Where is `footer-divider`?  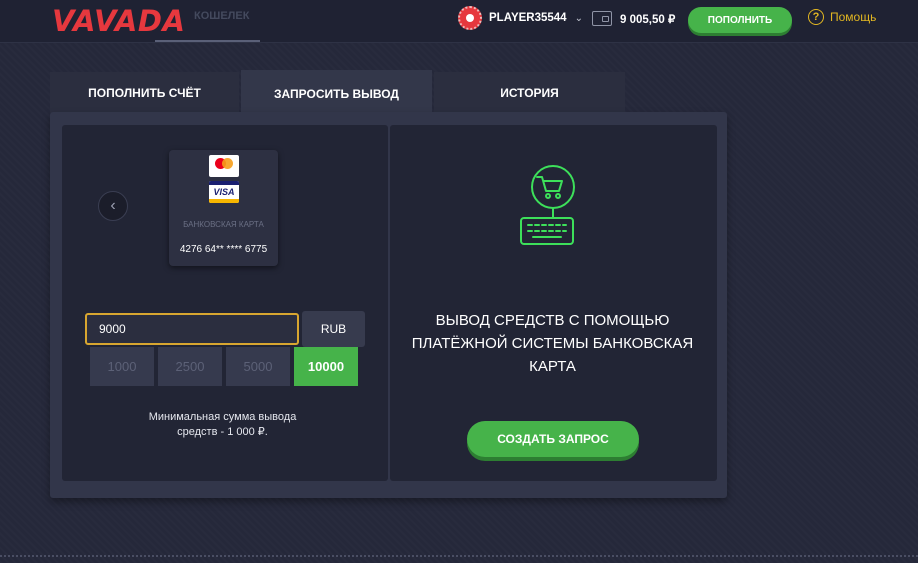
footer-divider is located at coordinates (459, 556).